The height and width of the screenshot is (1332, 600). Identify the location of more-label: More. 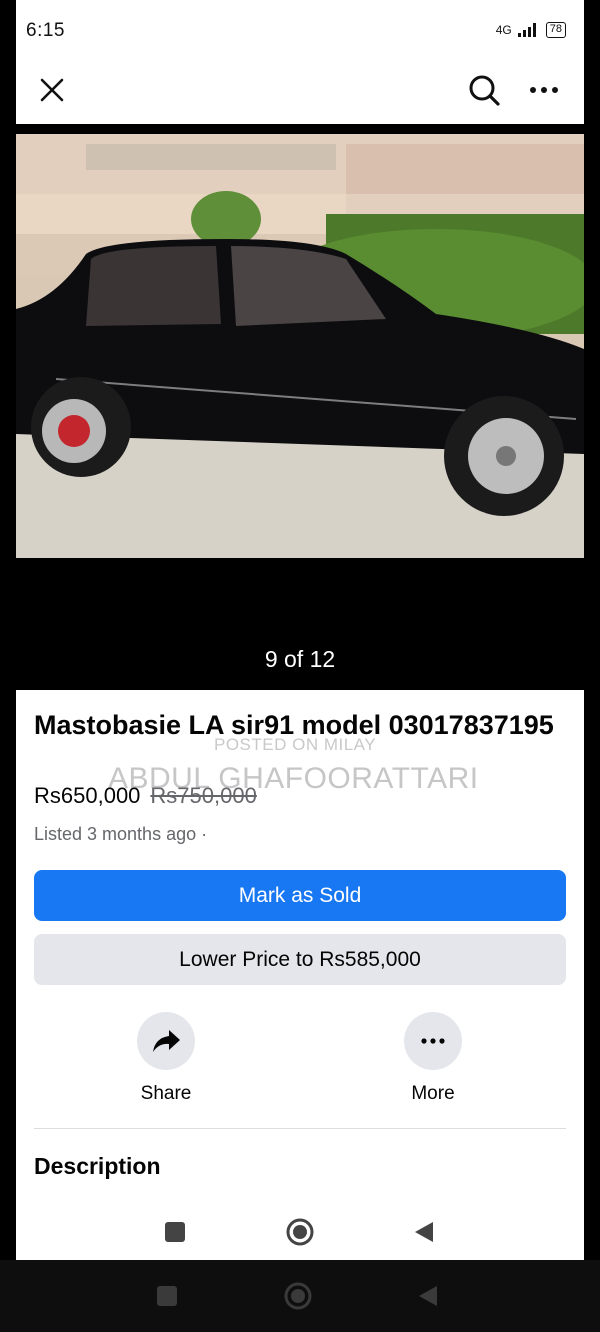
(433, 1093).